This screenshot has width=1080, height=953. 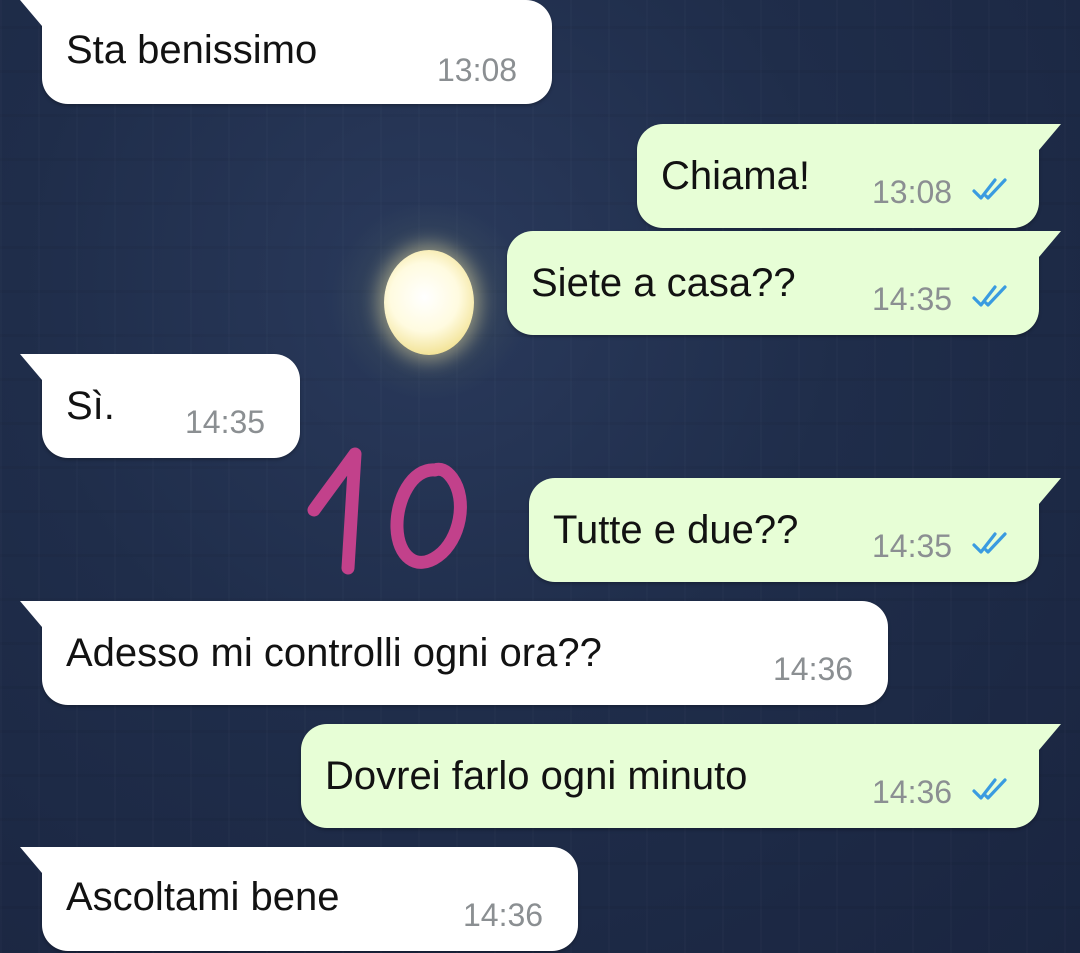 I want to click on message-bubble-incoming: Adesso mi controlli ogni ora?? 14:36, so click(x=454, y=653).